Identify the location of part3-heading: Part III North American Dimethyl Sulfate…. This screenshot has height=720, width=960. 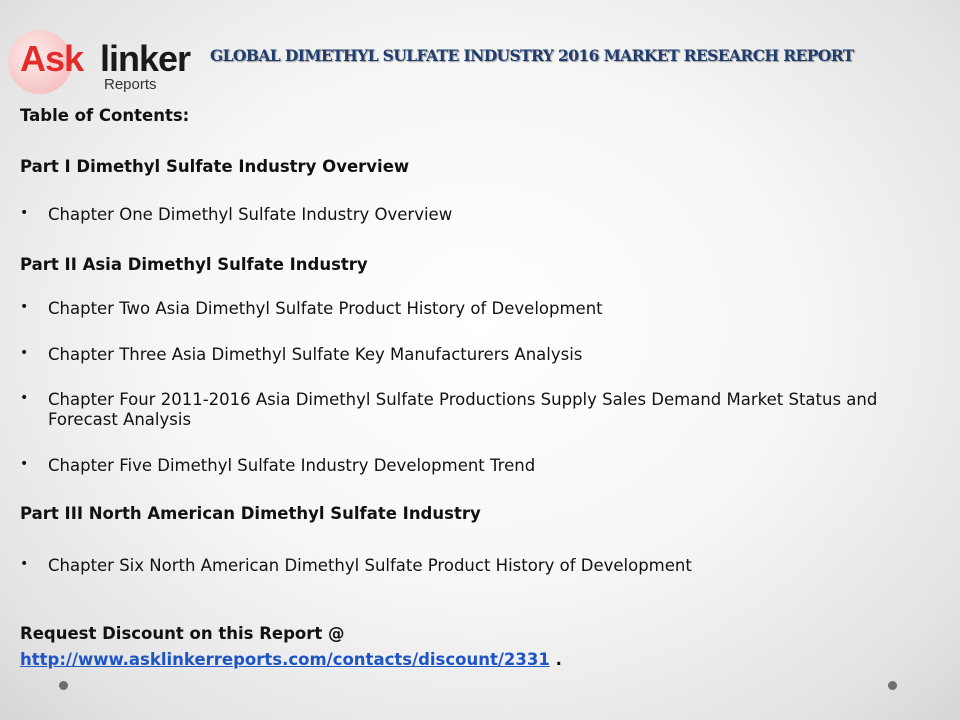
(250, 513).